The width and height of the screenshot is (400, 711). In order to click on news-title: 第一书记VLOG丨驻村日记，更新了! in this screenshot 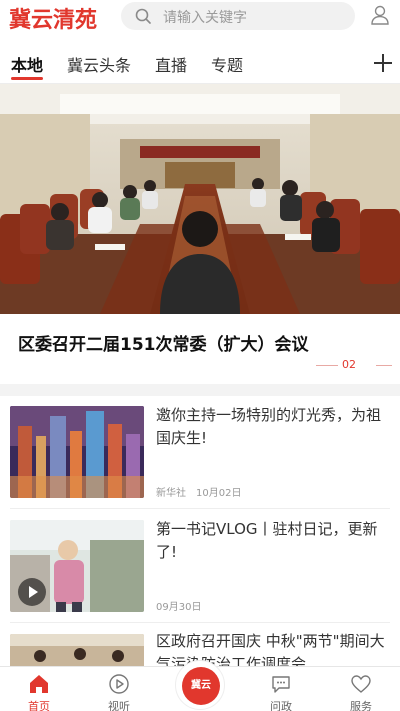, I will do `click(274, 541)`.